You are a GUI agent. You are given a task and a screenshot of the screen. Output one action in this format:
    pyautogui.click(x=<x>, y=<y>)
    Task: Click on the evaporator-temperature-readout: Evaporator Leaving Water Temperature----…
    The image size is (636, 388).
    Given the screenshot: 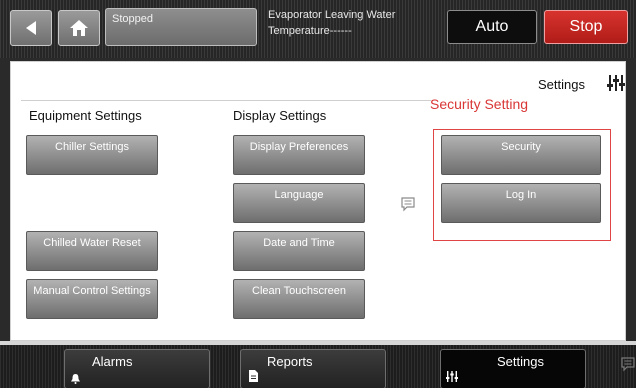 What is the action you would take?
    pyautogui.click(x=333, y=23)
    